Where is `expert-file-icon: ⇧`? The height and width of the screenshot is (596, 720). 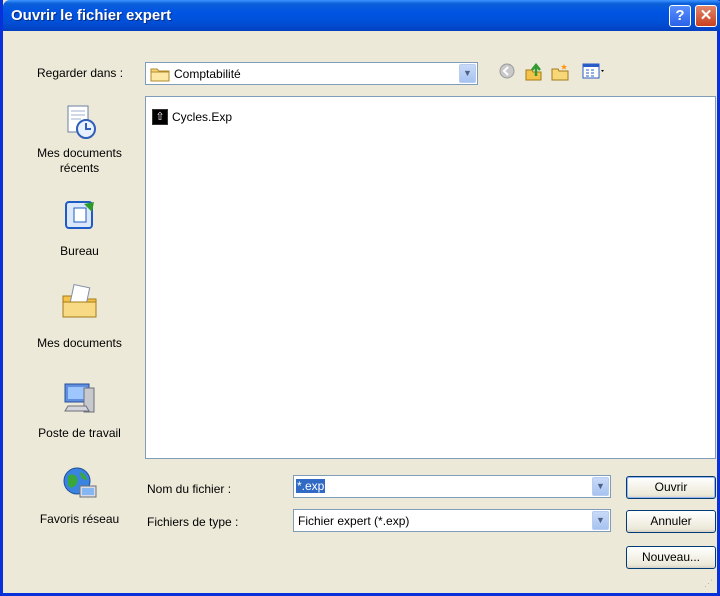 expert-file-icon: ⇧ is located at coordinates (160, 117).